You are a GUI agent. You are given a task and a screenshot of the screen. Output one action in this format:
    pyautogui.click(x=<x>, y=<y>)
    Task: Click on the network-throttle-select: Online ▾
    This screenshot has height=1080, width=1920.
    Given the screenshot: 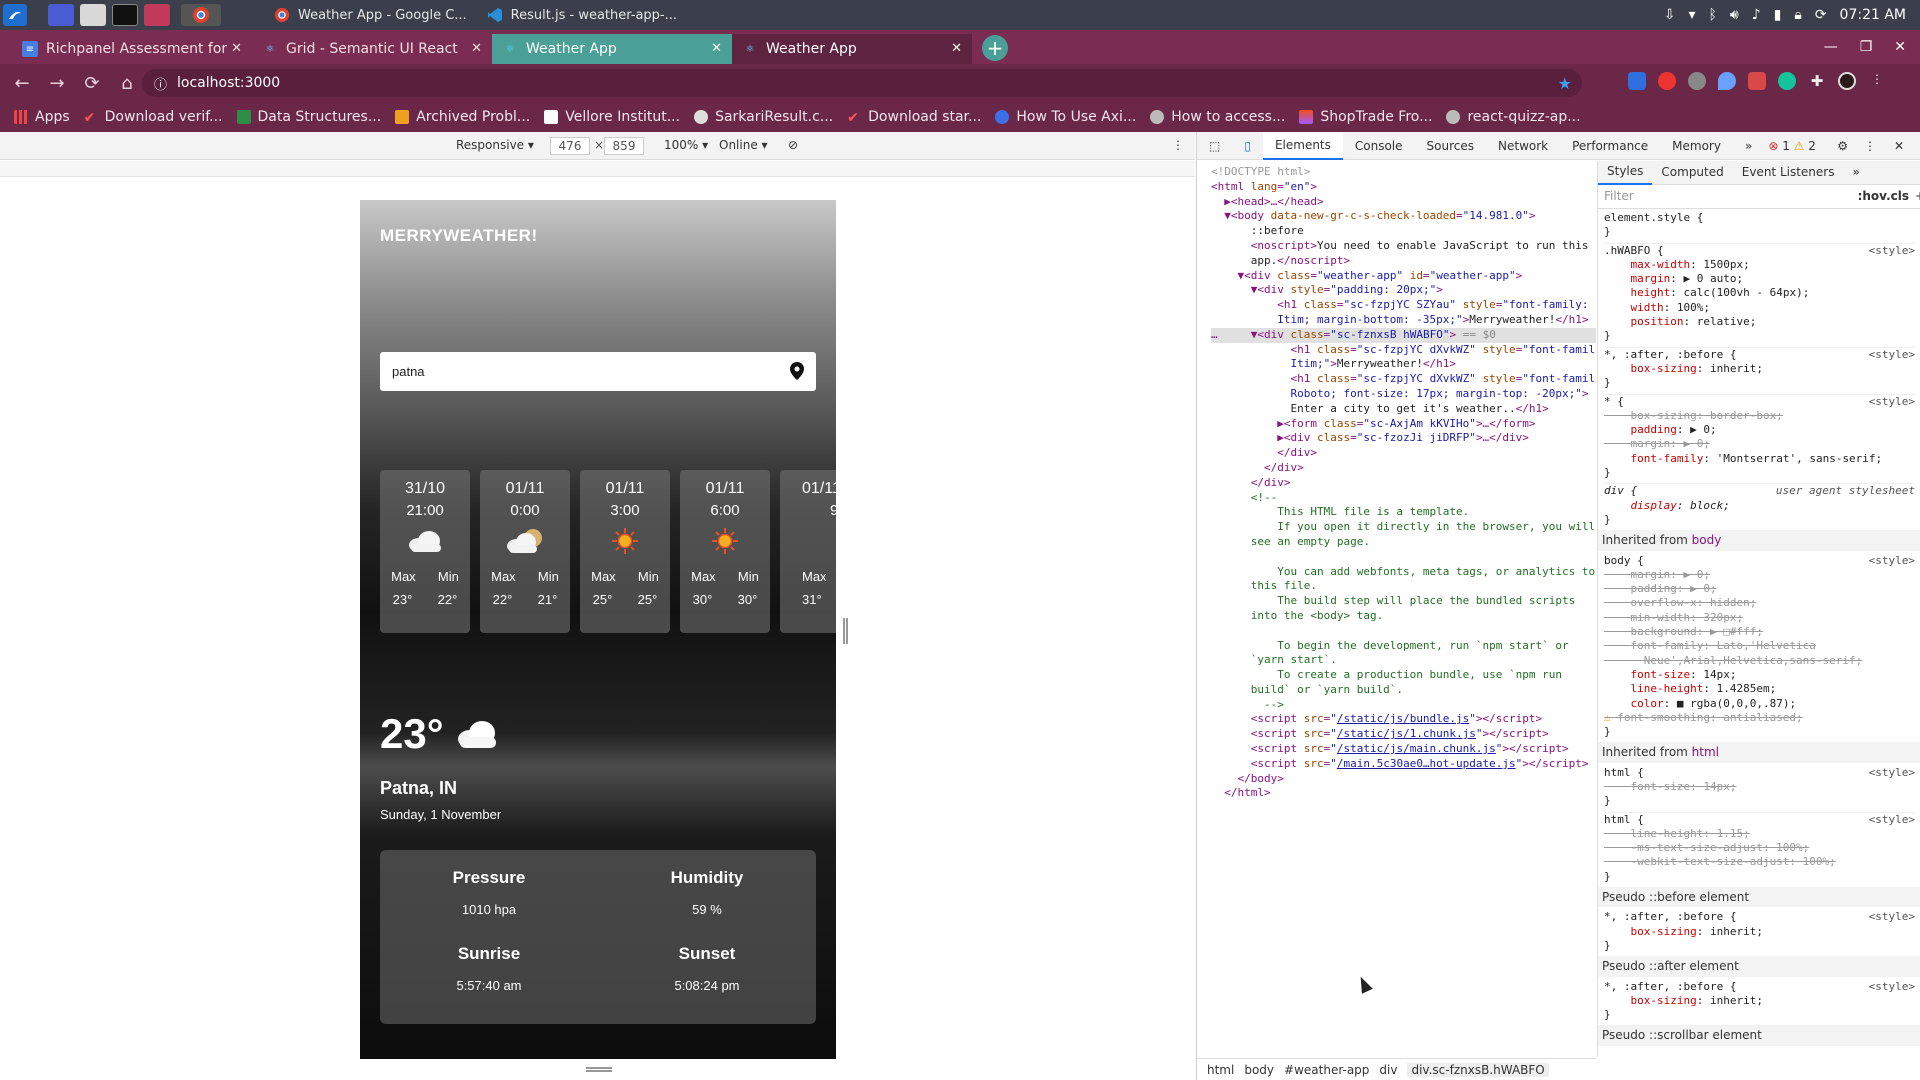 What is the action you would take?
    pyautogui.click(x=743, y=145)
    